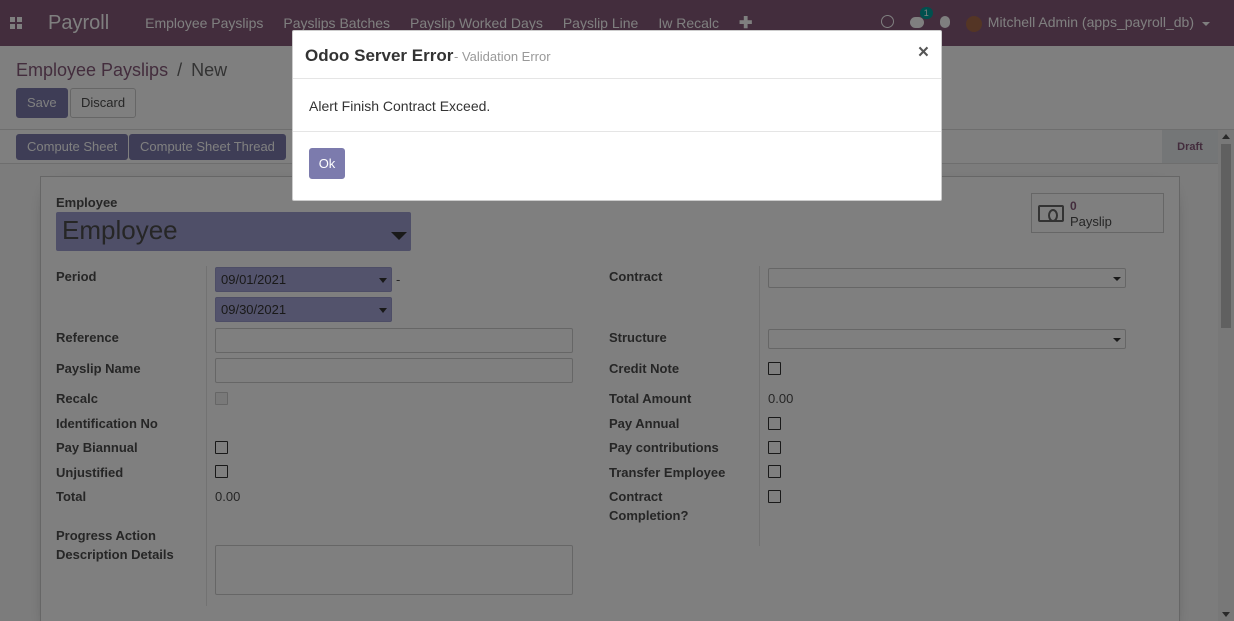  Describe the element at coordinates (400, 106) in the screenshot. I see `error-message: Alert Finish Contract Exceed.` at that location.